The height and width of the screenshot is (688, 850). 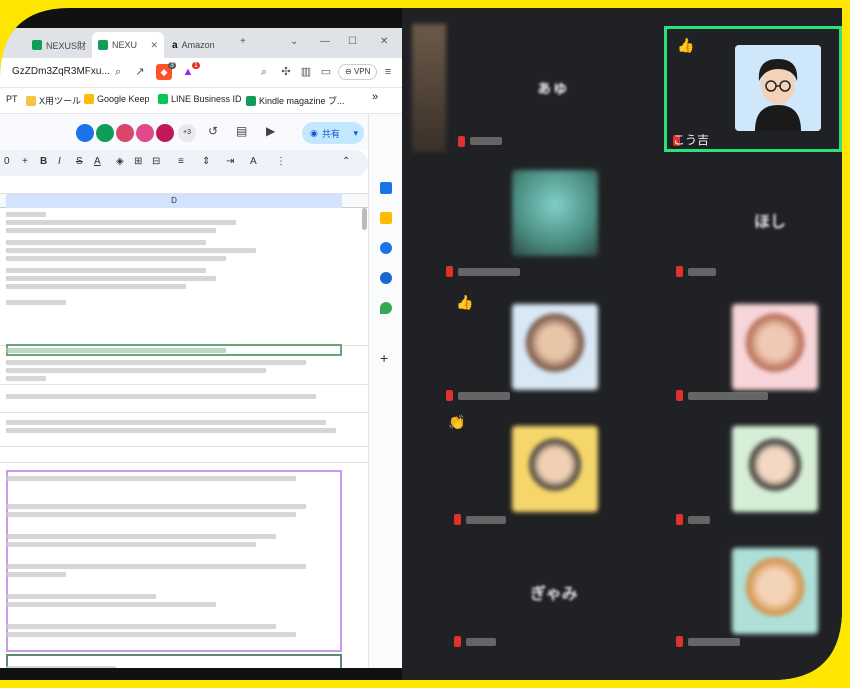 I want to click on vertical-scrollbar, so click(x=364, y=219).